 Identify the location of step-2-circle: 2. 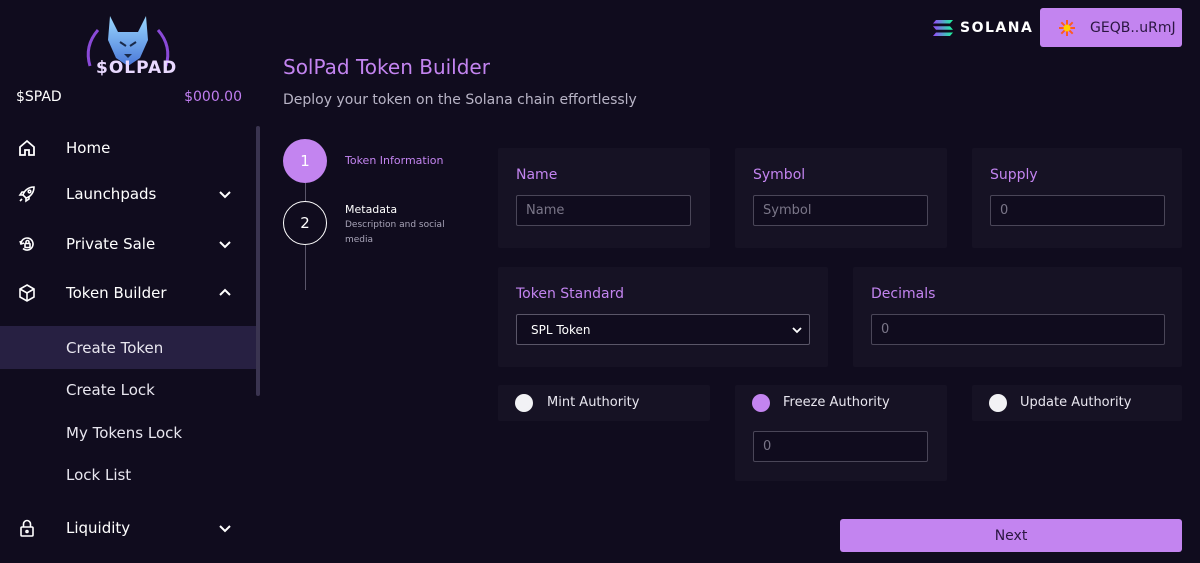
(305, 223).